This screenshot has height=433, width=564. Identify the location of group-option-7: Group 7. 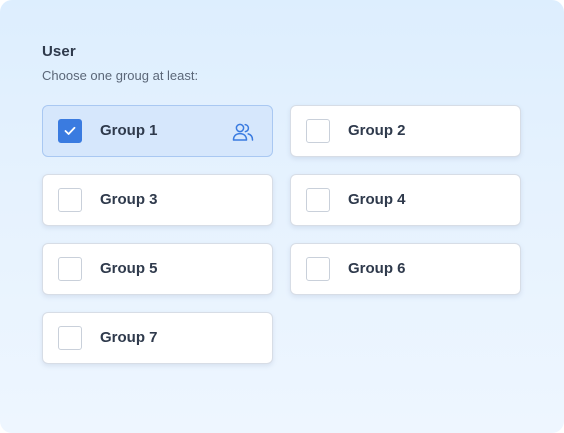
(157, 338).